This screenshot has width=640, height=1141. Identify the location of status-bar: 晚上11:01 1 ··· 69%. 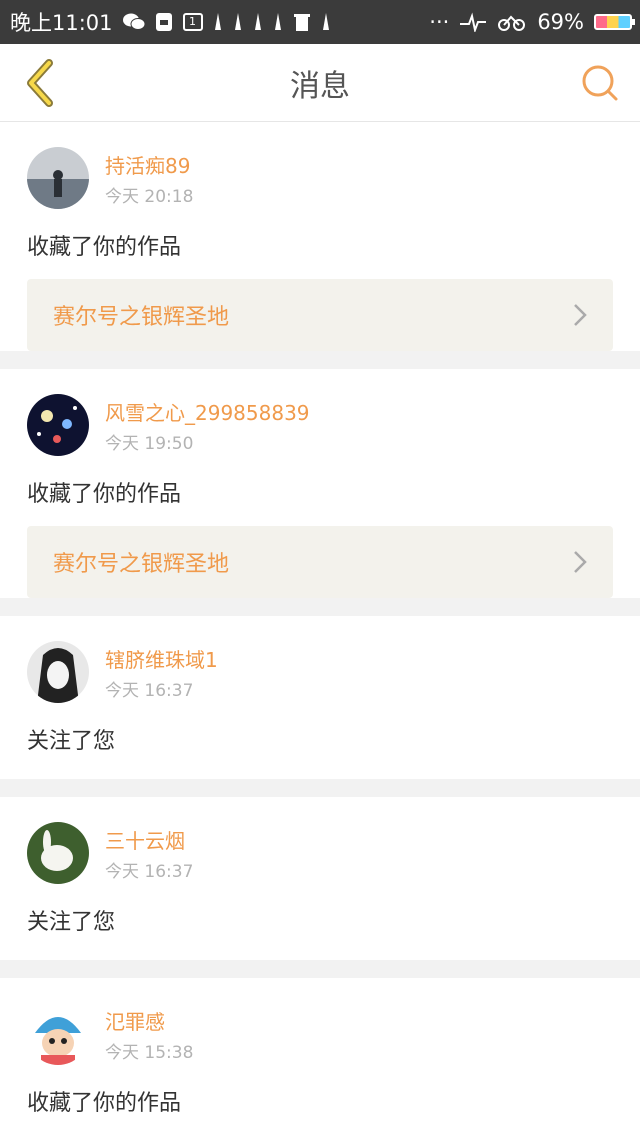
(320, 22).